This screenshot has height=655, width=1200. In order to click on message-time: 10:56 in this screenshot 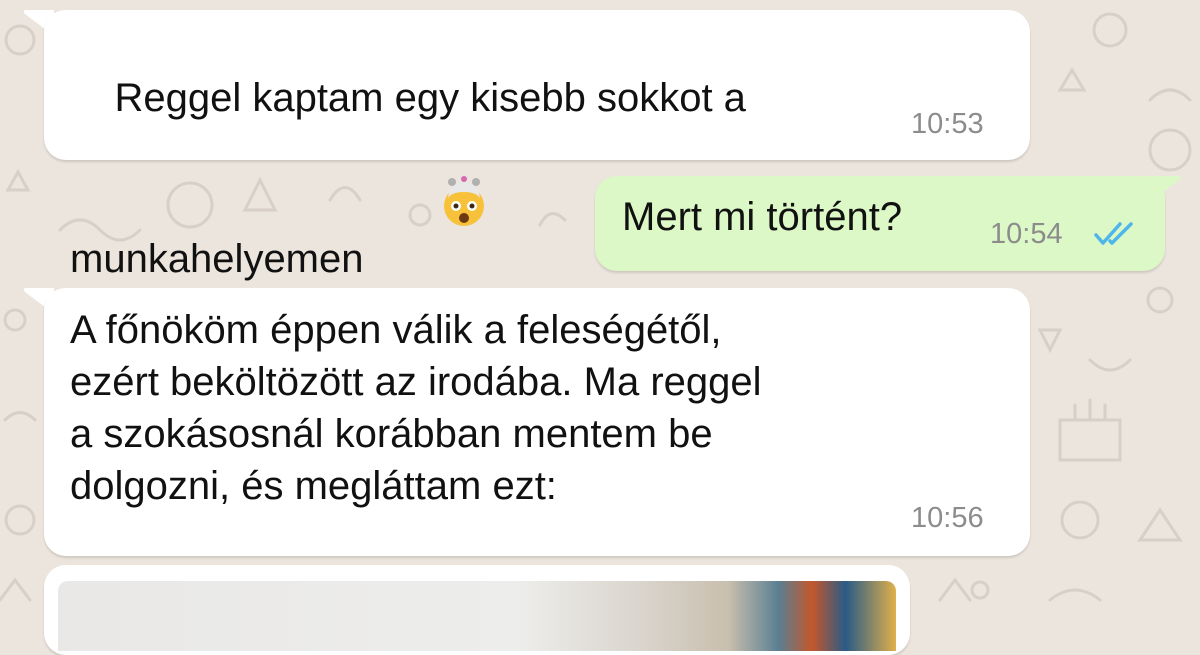, I will do `click(947, 518)`.